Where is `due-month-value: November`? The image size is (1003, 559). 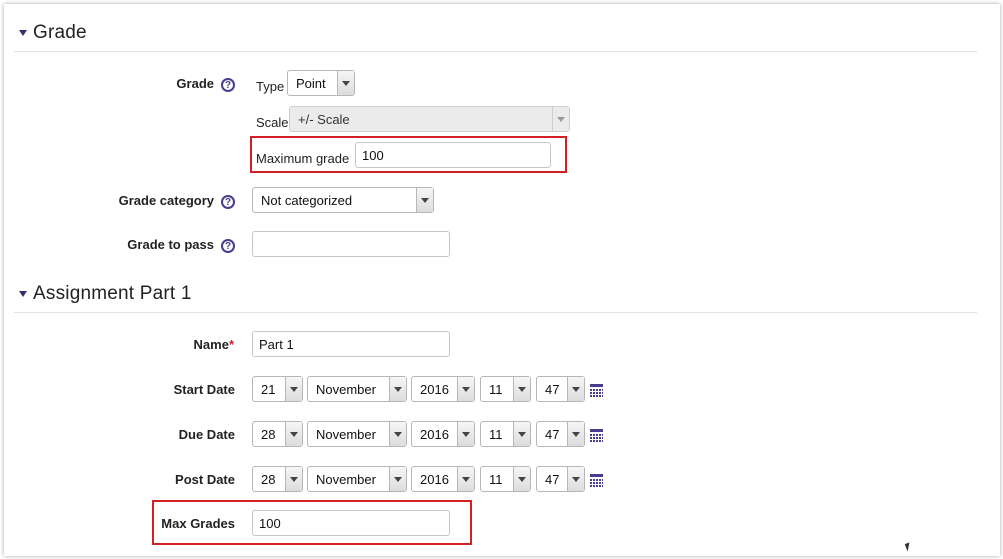
due-month-value: November is located at coordinates (346, 434).